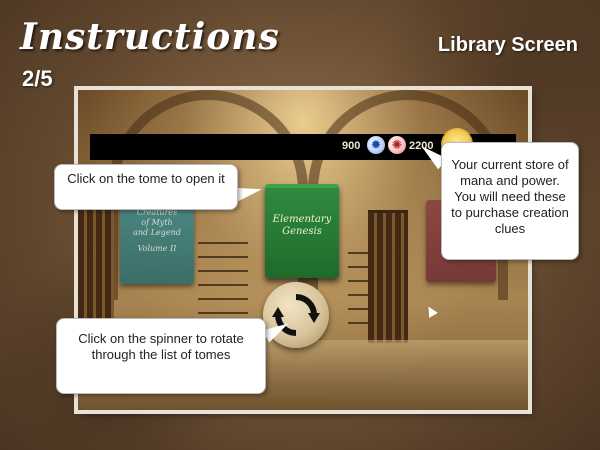 The height and width of the screenshot is (450, 600). What do you see at coordinates (157, 222) in the screenshot?
I see `tome-left-title-line: of Myth` at bounding box center [157, 222].